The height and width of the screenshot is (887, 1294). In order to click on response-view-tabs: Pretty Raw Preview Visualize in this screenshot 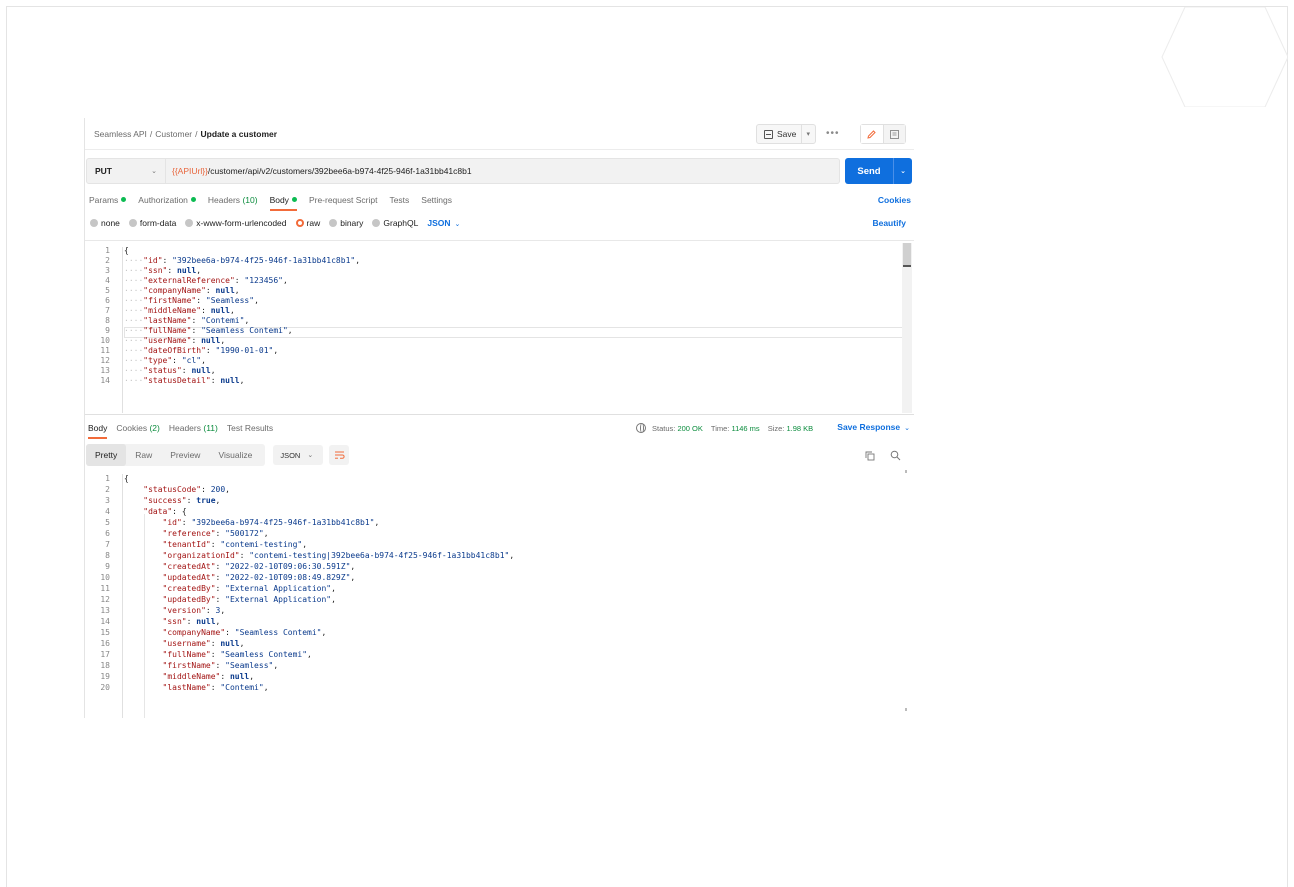, I will do `click(176, 455)`.